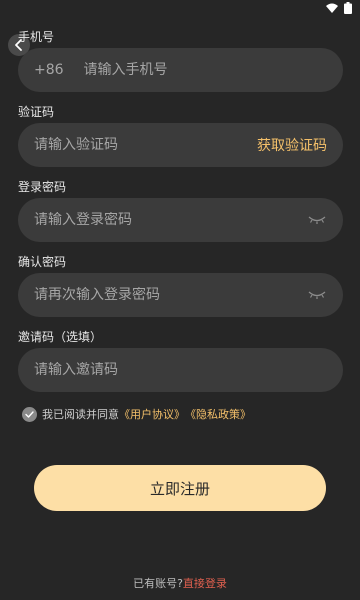  I want to click on invite-input, so click(180, 370).